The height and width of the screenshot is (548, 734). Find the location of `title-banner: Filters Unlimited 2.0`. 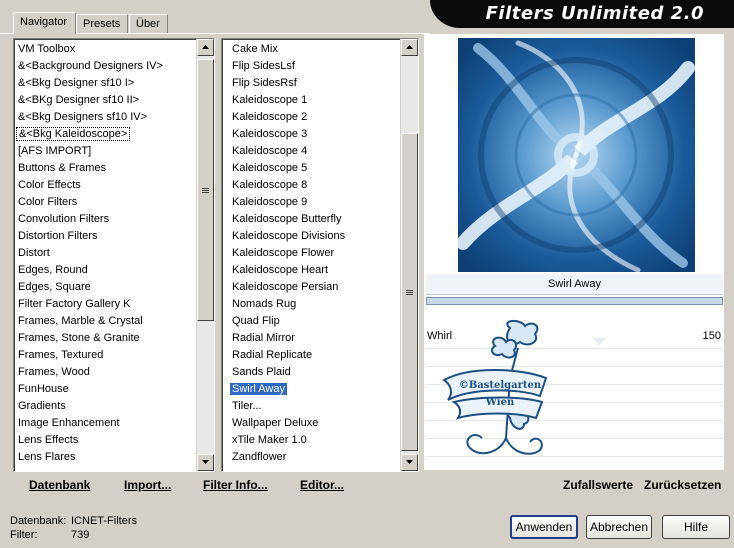

title-banner: Filters Unlimited 2.0 is located at coordinates (582, 14).